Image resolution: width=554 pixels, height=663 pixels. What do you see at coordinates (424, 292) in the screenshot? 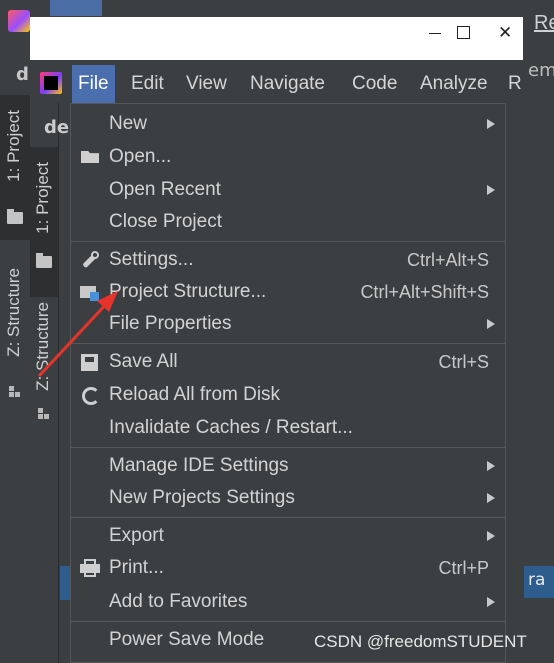
I see `menu-item-shortcut: Ctrl+Alt+Shift+S` at bounding box center [424, 292].